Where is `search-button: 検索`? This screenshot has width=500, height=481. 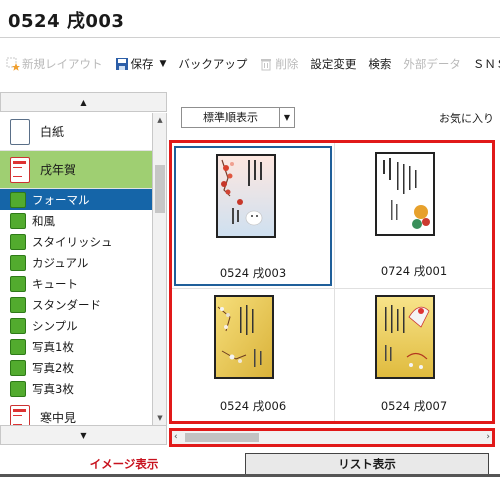 search-button: 検索 is located at coordinates (379, 64).